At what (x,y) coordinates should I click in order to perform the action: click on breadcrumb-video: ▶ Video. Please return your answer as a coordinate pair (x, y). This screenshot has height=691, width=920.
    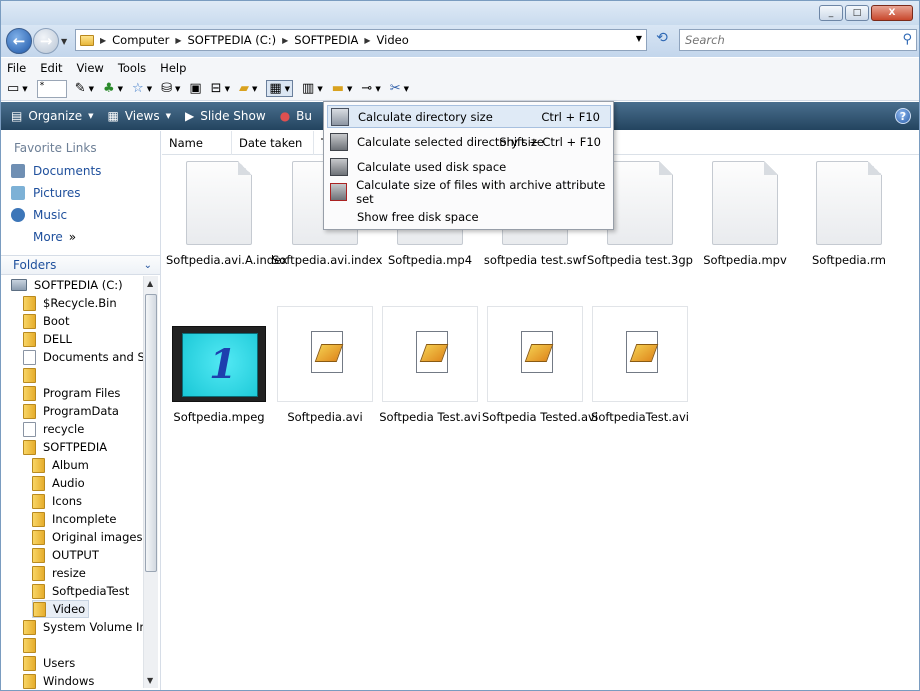
    Looking at the image, I should click on (386, 40).